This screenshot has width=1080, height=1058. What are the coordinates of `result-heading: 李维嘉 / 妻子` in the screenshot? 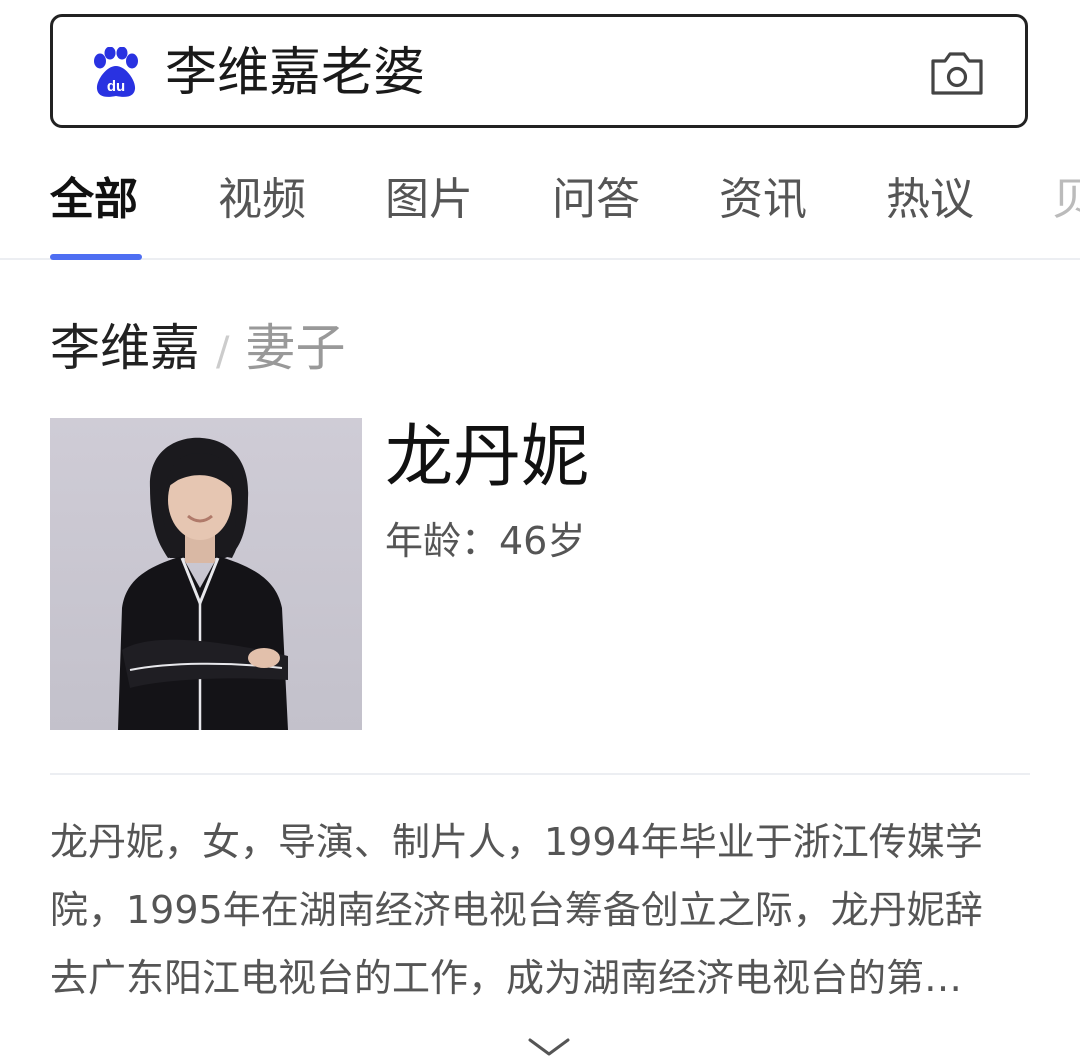 It's located at (197, 350).